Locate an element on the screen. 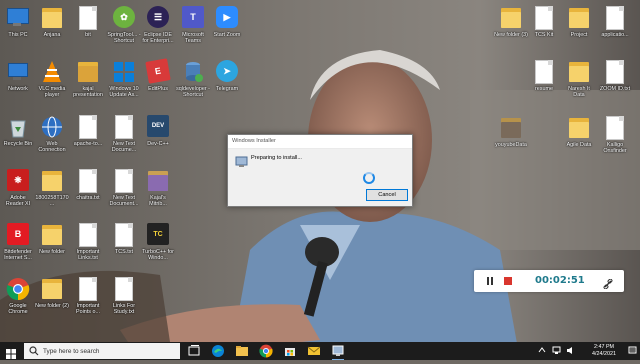 This screenshot has height=364, width=640. search-icon is located at coordinates (34, 351).